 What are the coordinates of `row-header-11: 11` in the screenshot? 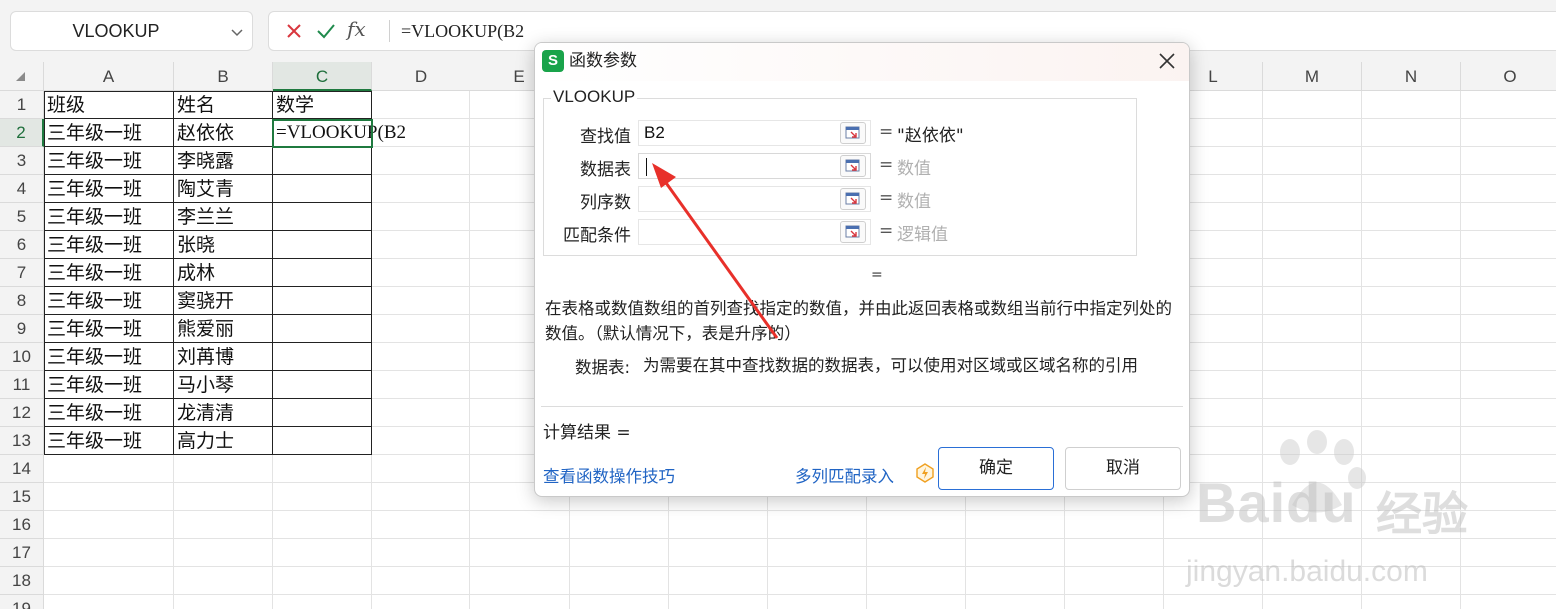 It's located at (22, 385).